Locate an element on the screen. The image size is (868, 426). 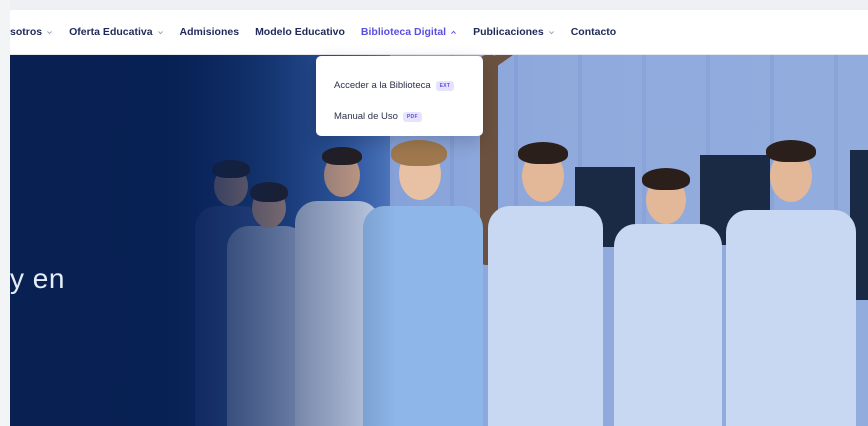
nav-label: Modelo Educativo is located at coordinates (300, 32).